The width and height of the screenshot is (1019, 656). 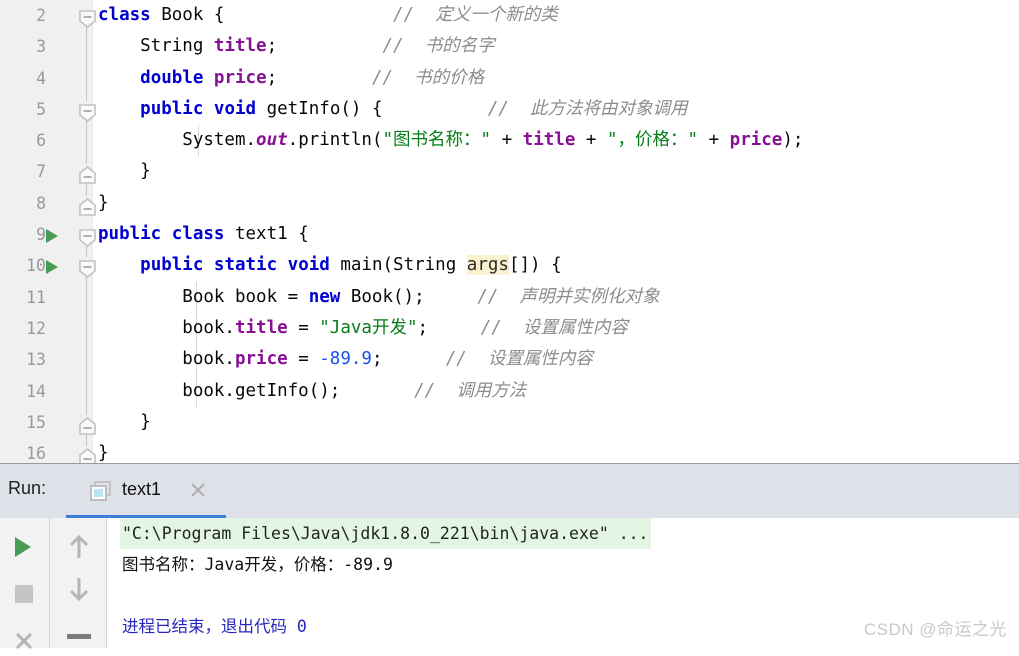 I want to click on run-label: Run:, so click(x=27, y=488).